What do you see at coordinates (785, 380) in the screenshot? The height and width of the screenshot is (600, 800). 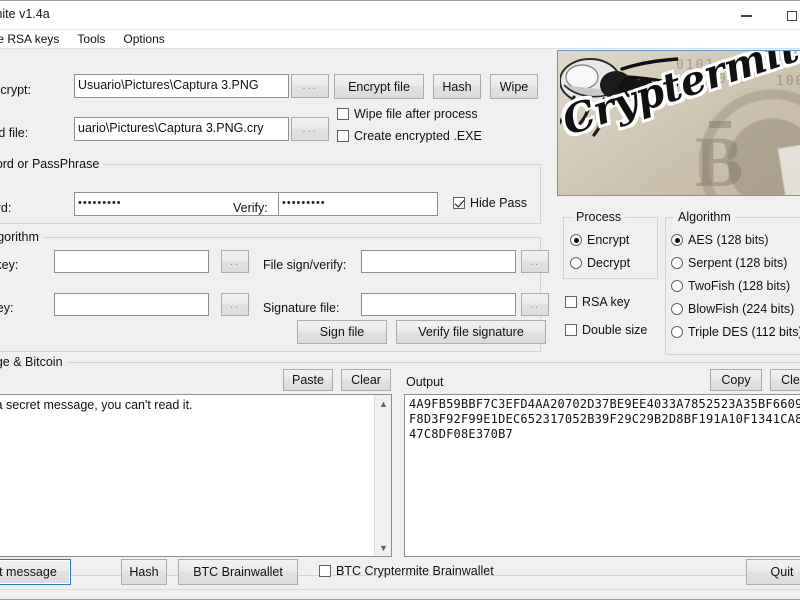 I see `clear-output-button: Clear` at bounding box center [785, 380].